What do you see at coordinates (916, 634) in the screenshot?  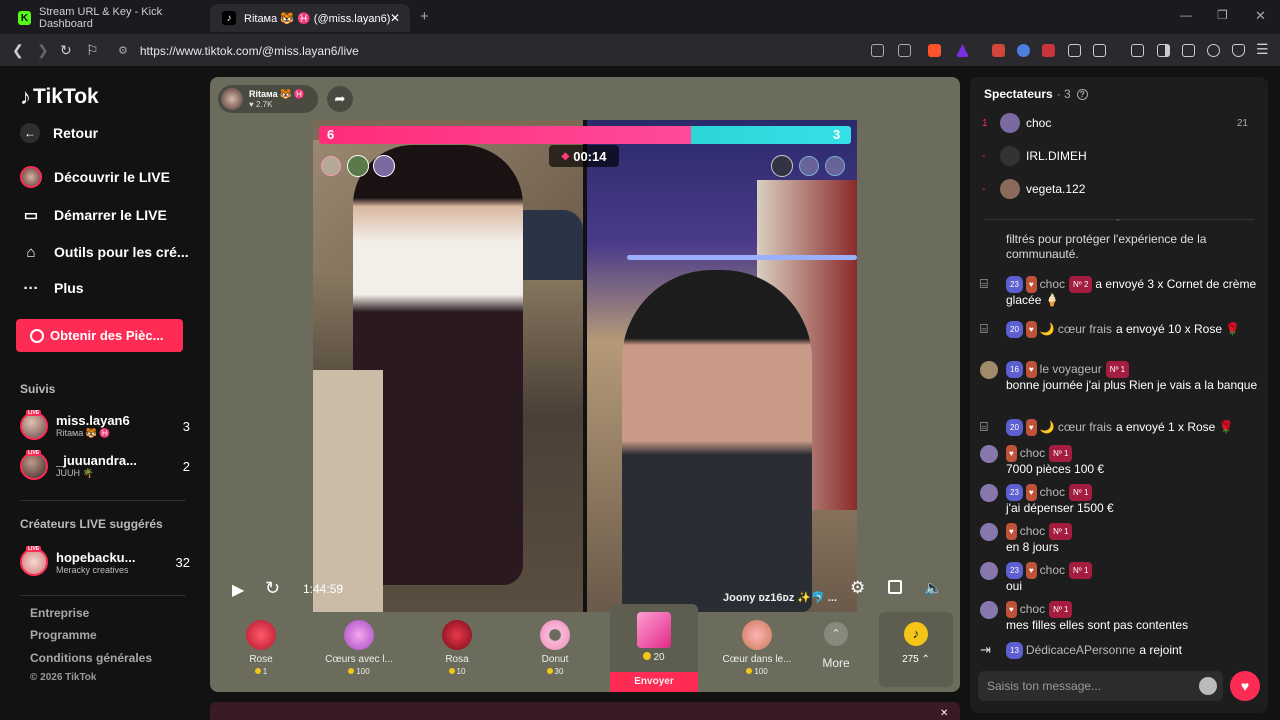 I see `tiktok-coin-icon: ♪` at bounding box center [916, 634].